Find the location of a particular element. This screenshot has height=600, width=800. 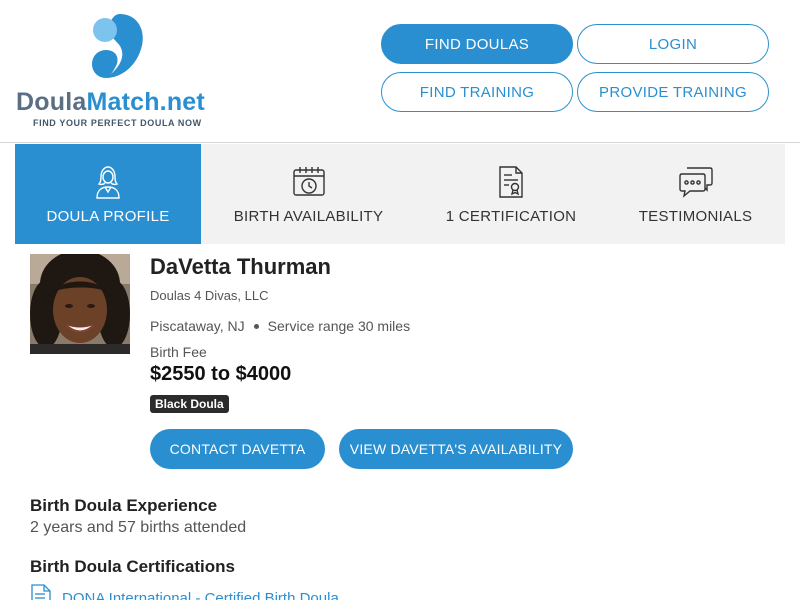

doula-profile-icon is located at coordinates (108, 182).